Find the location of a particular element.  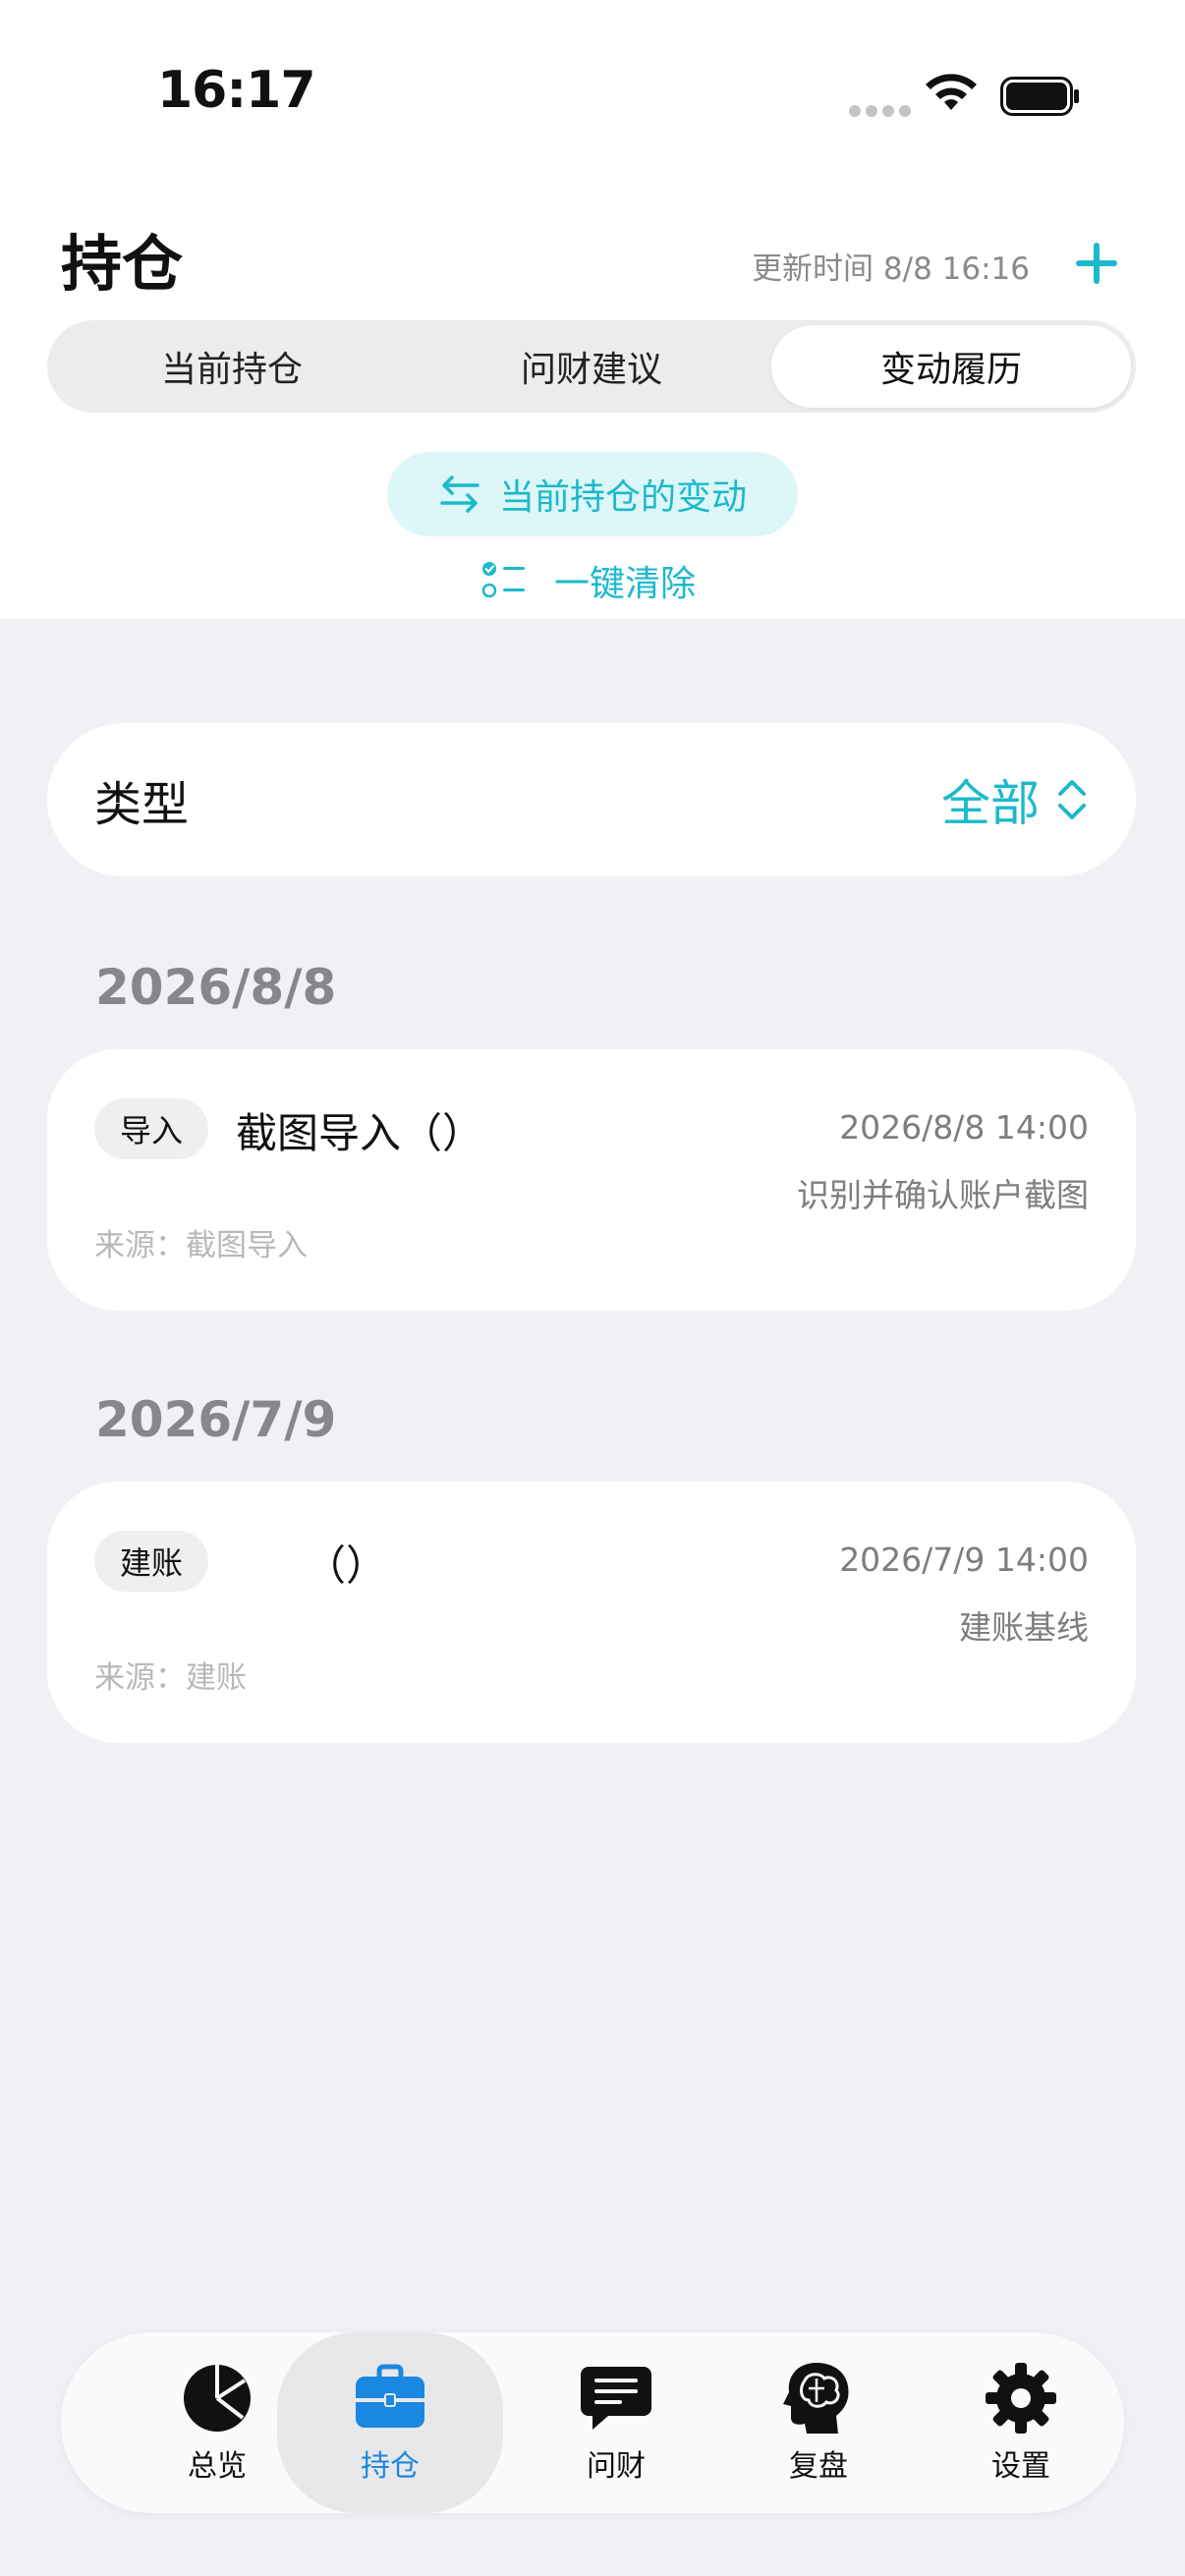

record-time: 2026/8/8 14:00 is located at coordinates (964, 1127).